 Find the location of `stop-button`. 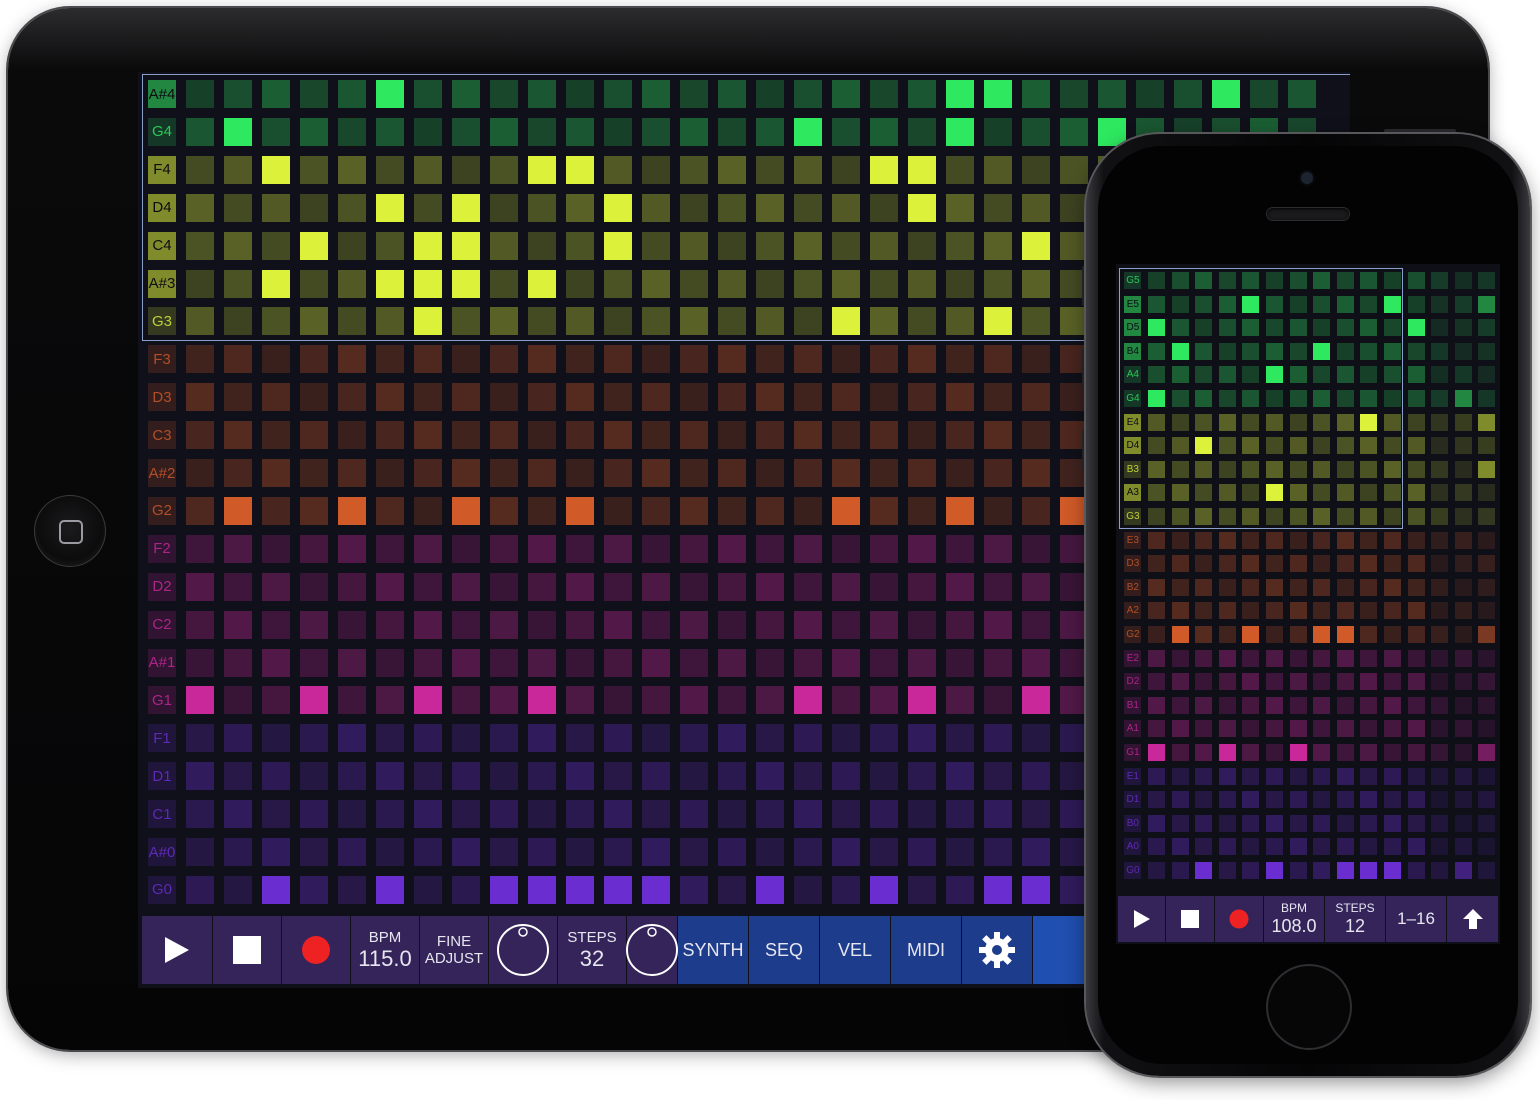

stop-button is located at coordinates (1190, 919).